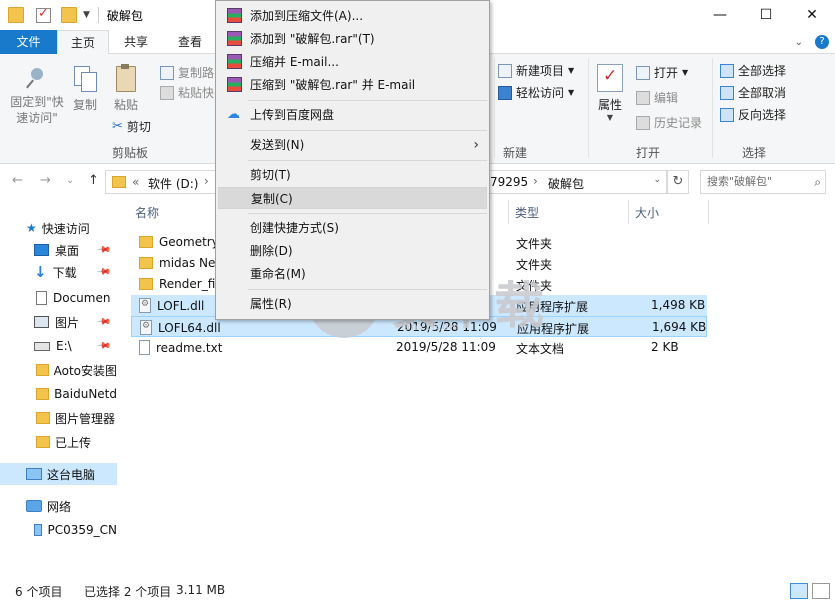 The height and width of the screenshot is (602, 835). Describe the element at coordinates (766, 15) in the screenshot. I see `maximize-button: ☐` at that location.